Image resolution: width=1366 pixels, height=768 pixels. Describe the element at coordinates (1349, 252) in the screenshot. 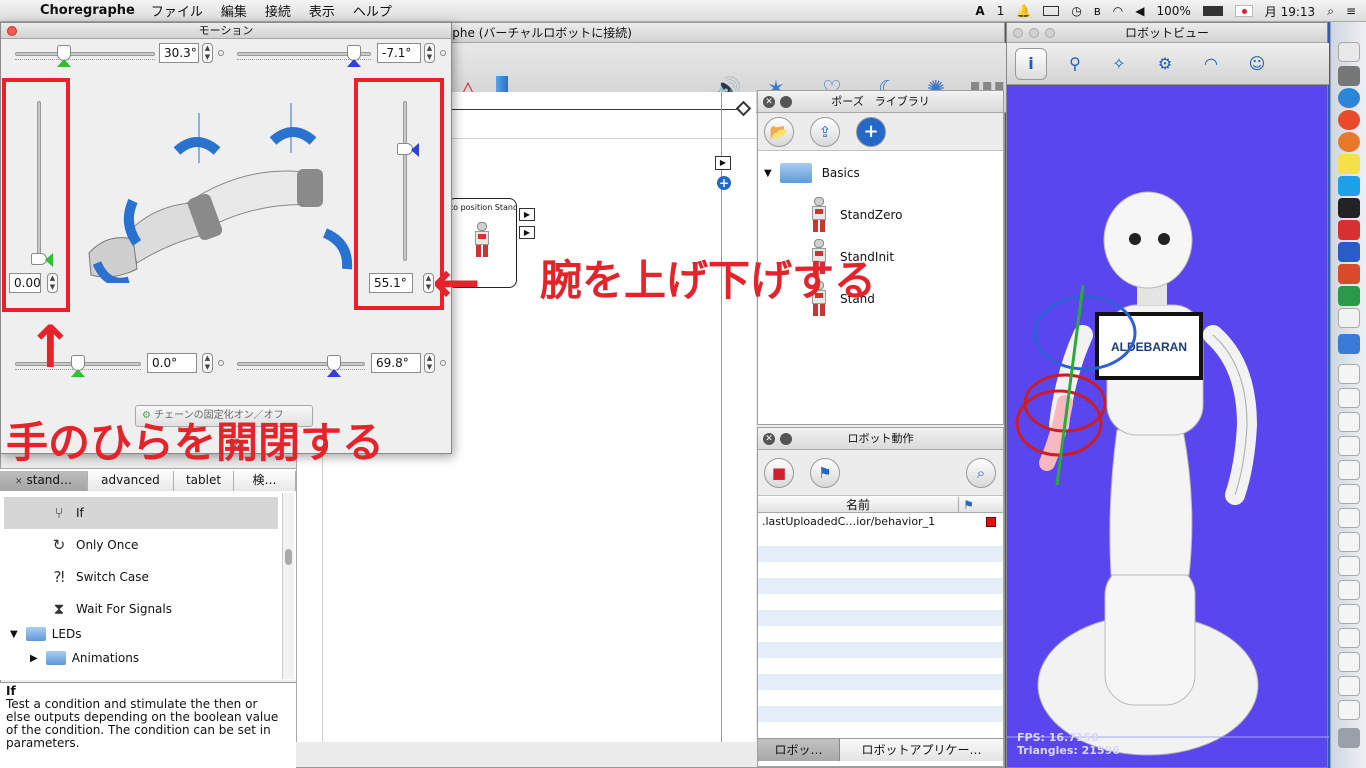

I see `word-icon` at that location.